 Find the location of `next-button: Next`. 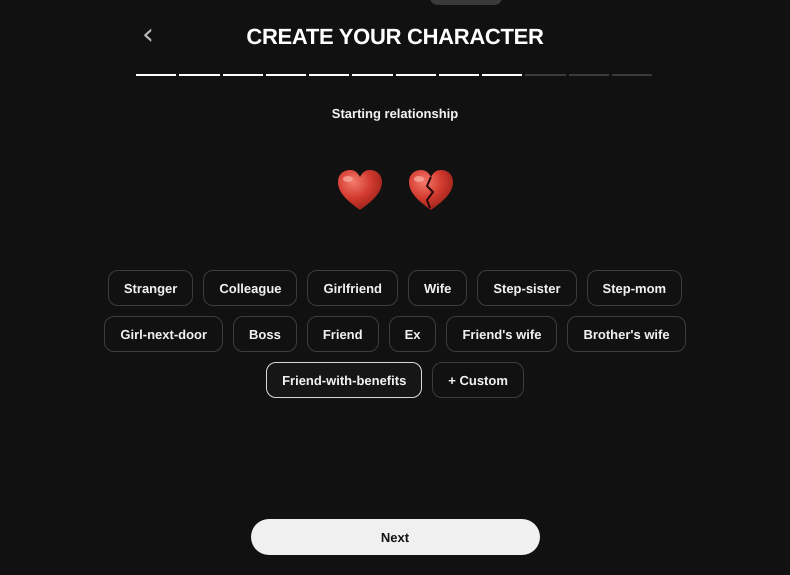

next-button: Next is located at coordinates (395, 537).